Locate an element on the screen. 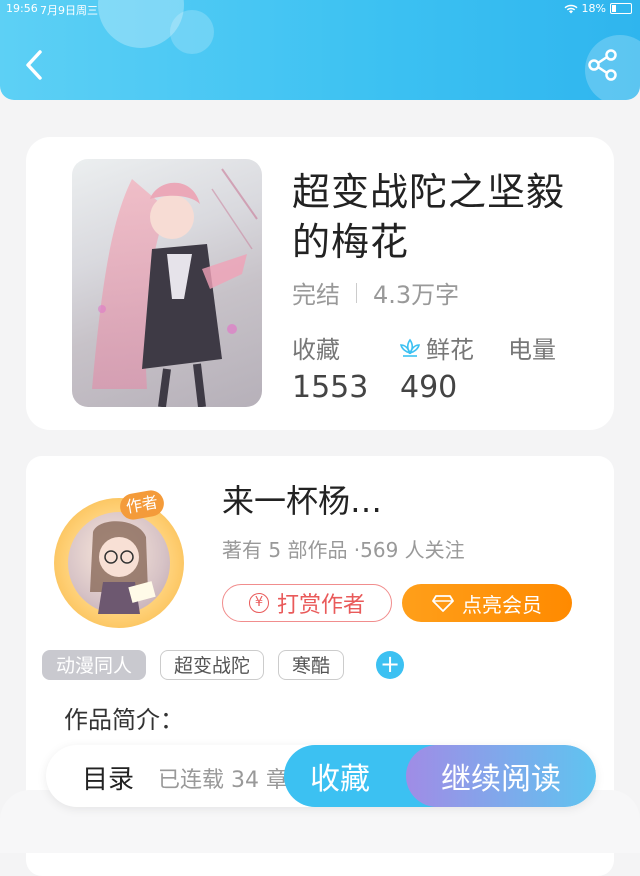 Image resolution: width=640 pixels, height=876 pixels. continue-reading-button: 继续阅读 is located at coordinates (501, 776).